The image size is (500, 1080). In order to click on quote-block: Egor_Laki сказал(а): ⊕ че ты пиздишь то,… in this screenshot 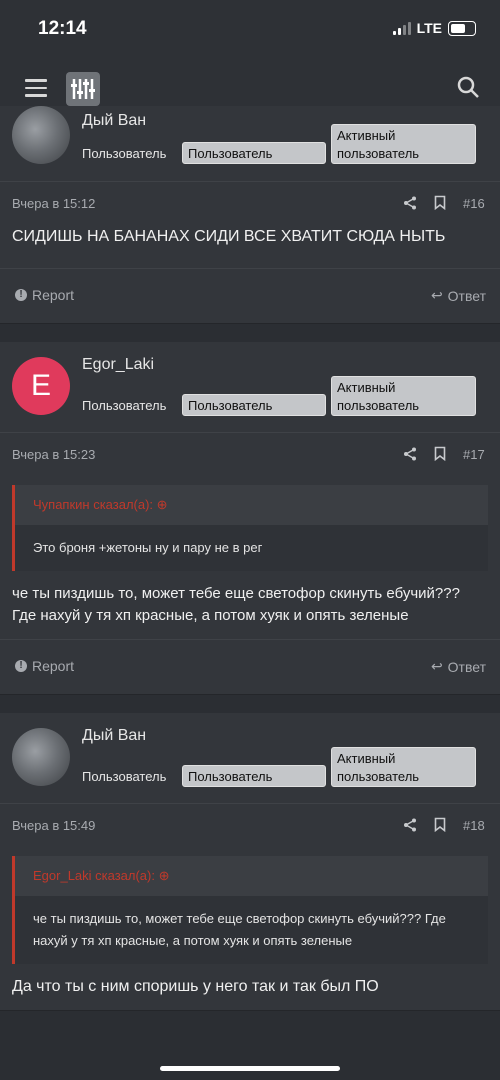, I will do `click(250, 910)`.